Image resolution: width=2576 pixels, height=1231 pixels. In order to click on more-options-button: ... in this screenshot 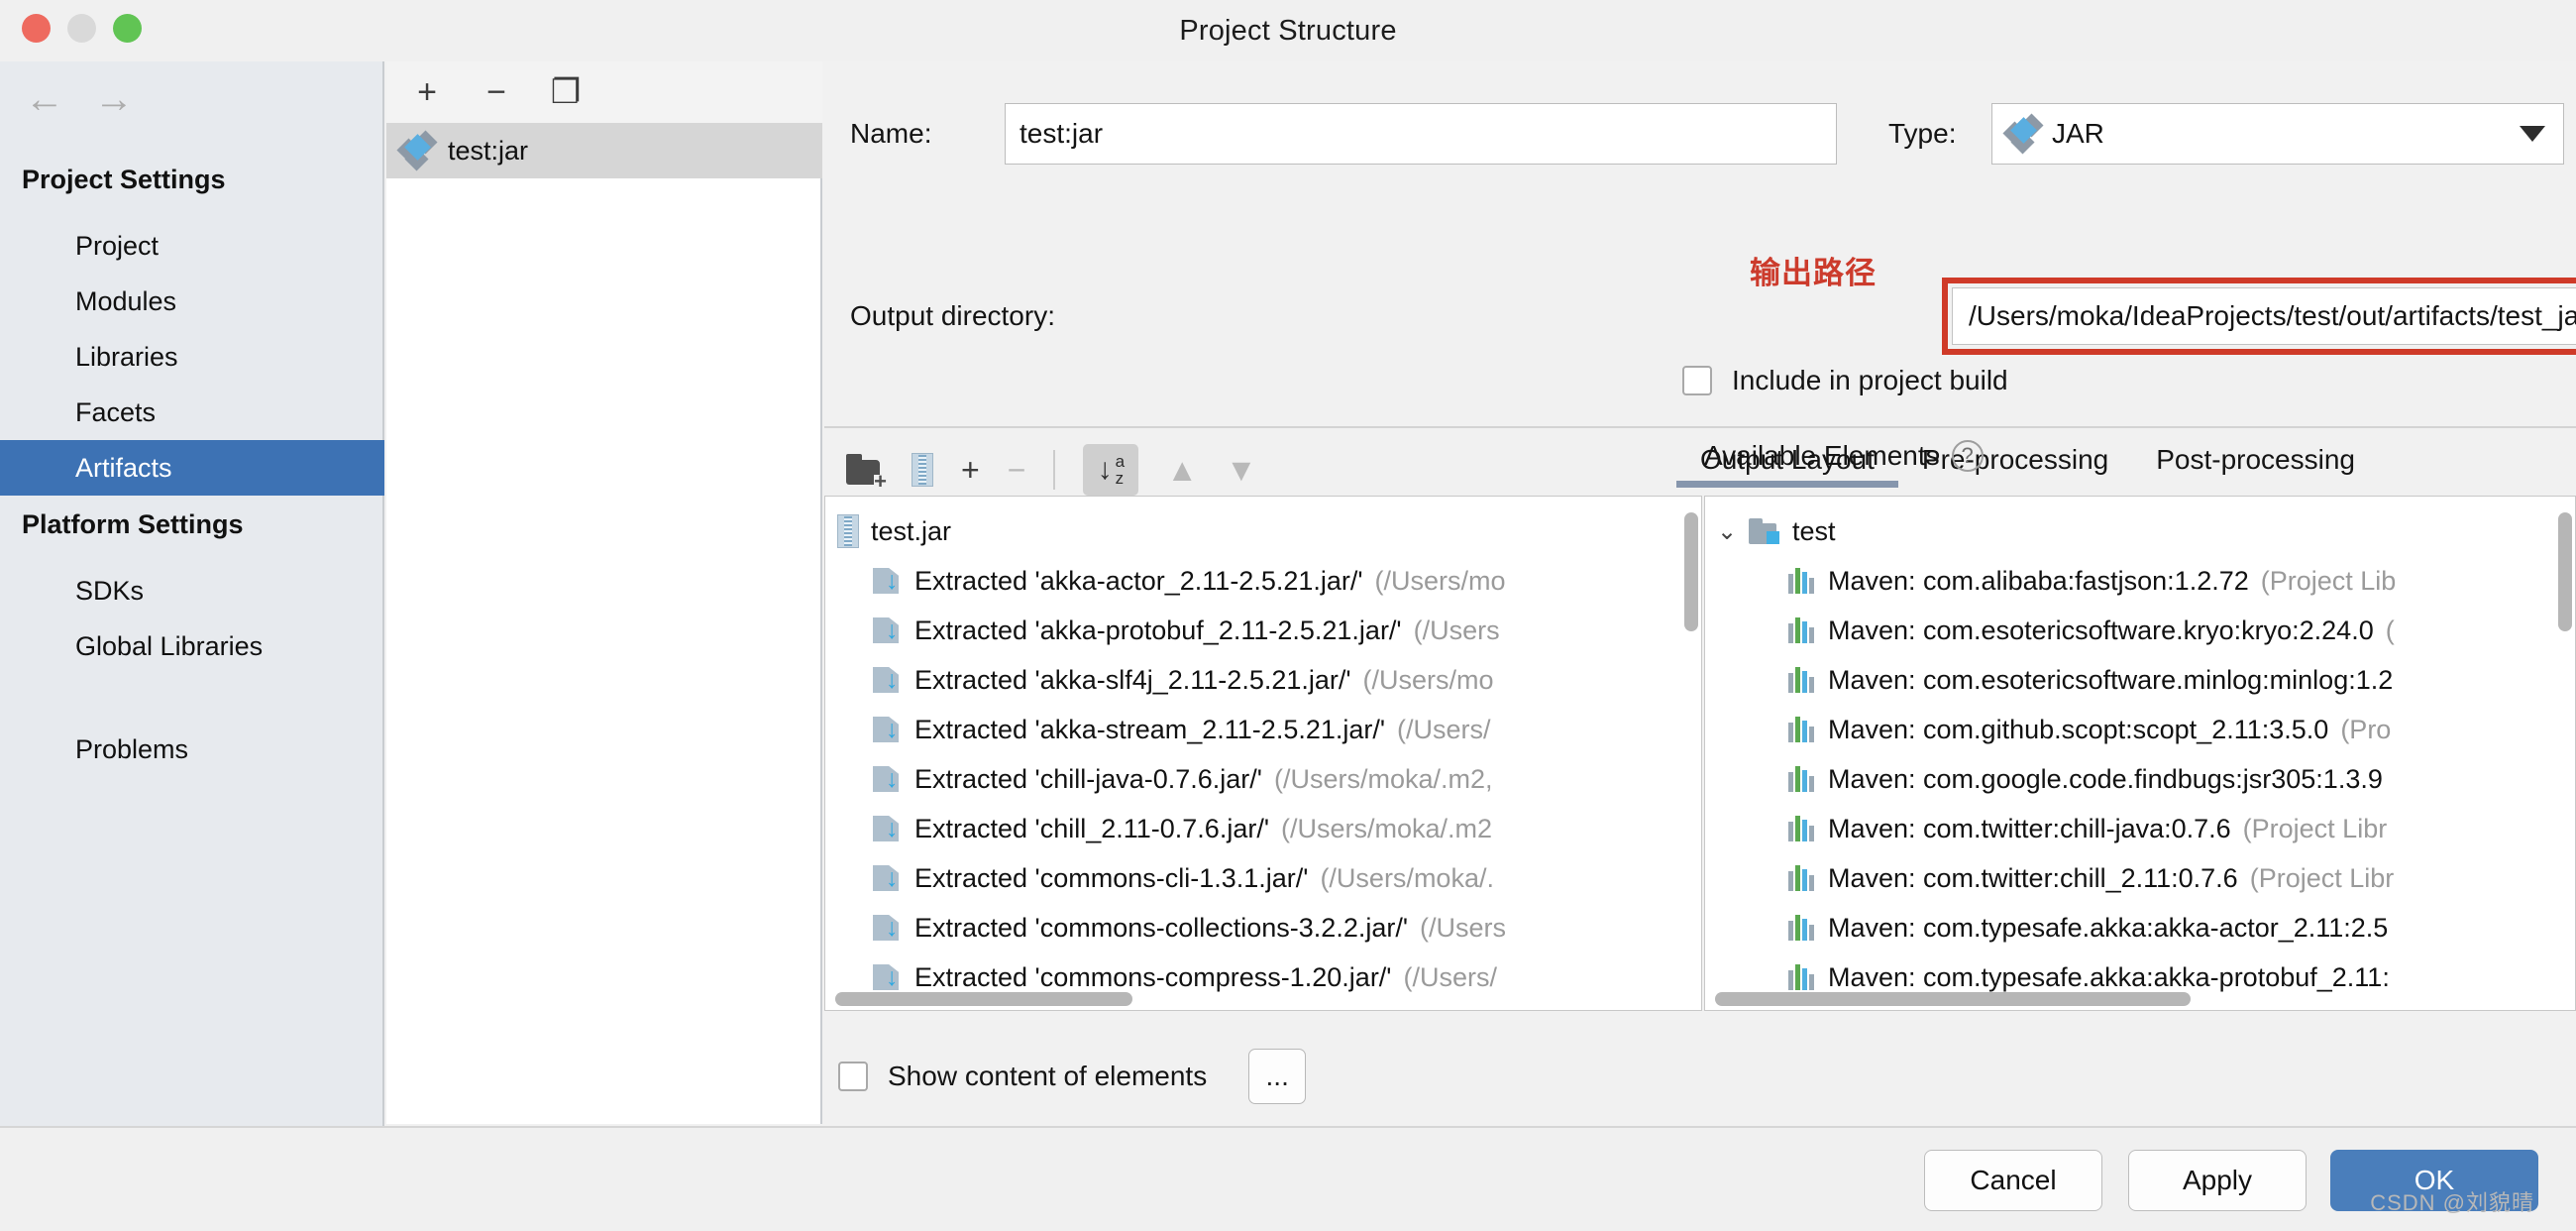, I will do `click(1277, 1076)`.